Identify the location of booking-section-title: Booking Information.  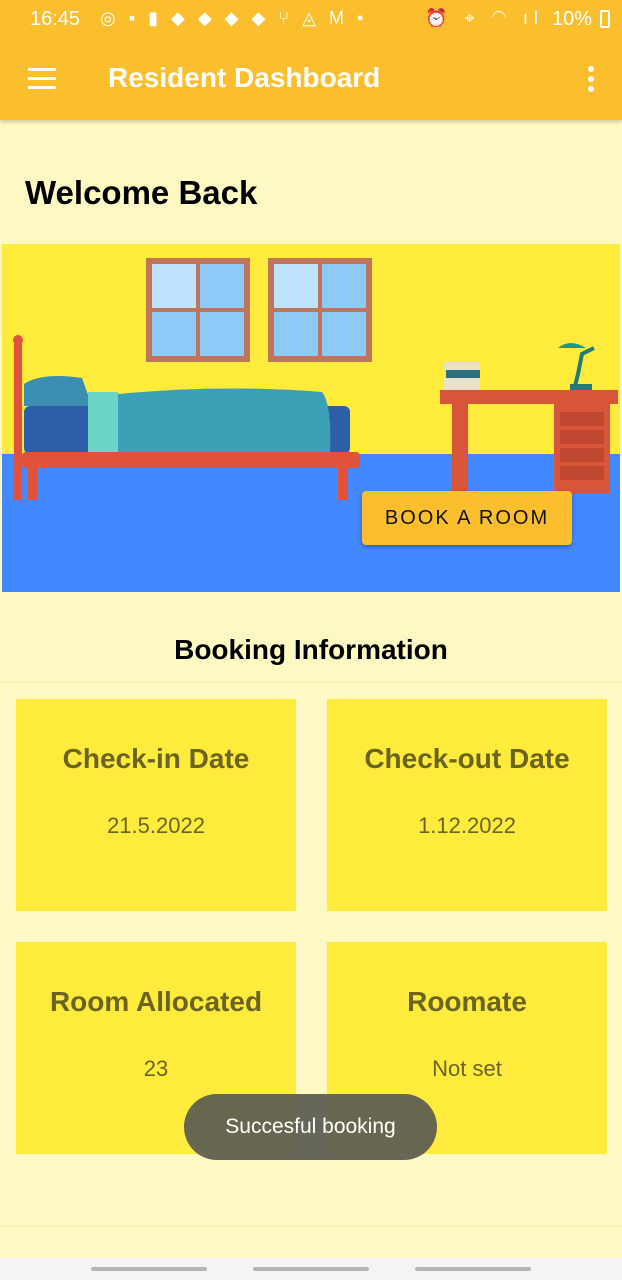
(311, 649).